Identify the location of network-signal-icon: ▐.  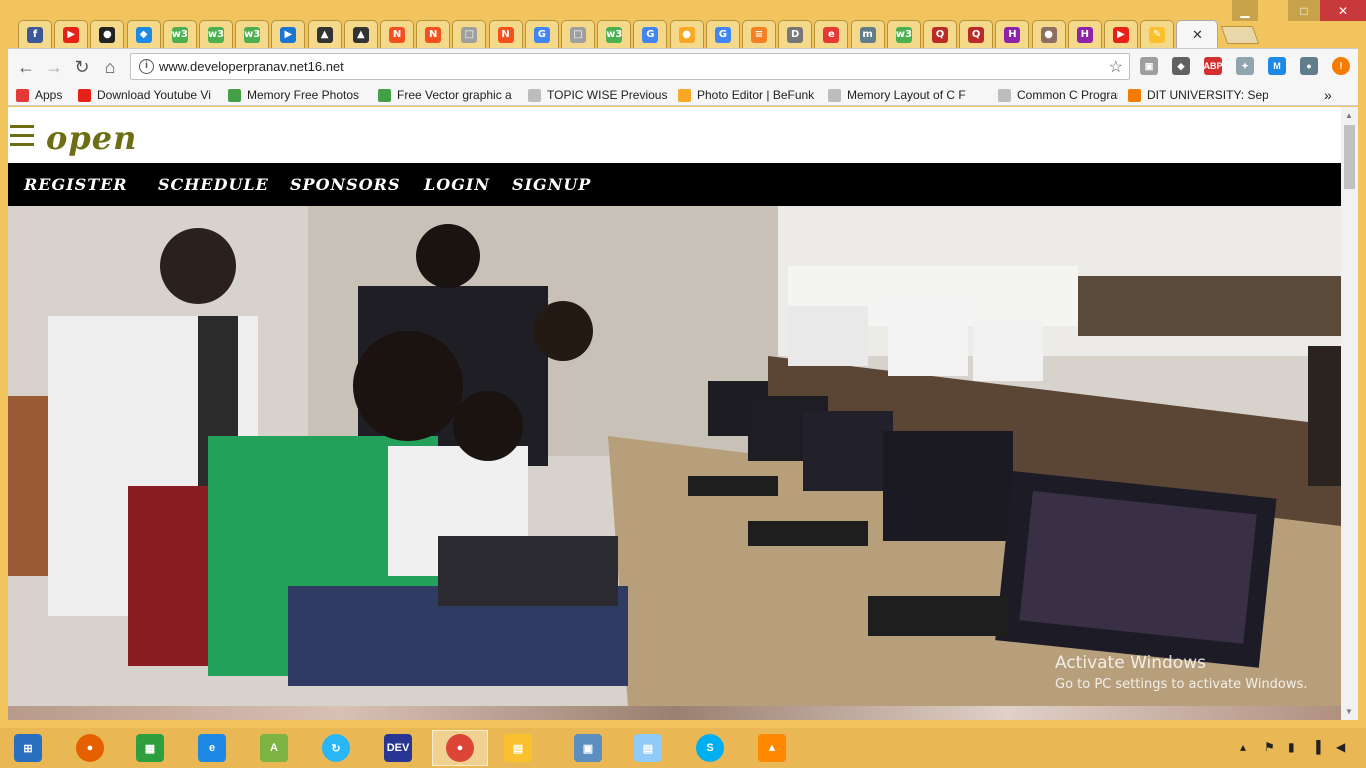
(1316, 747).